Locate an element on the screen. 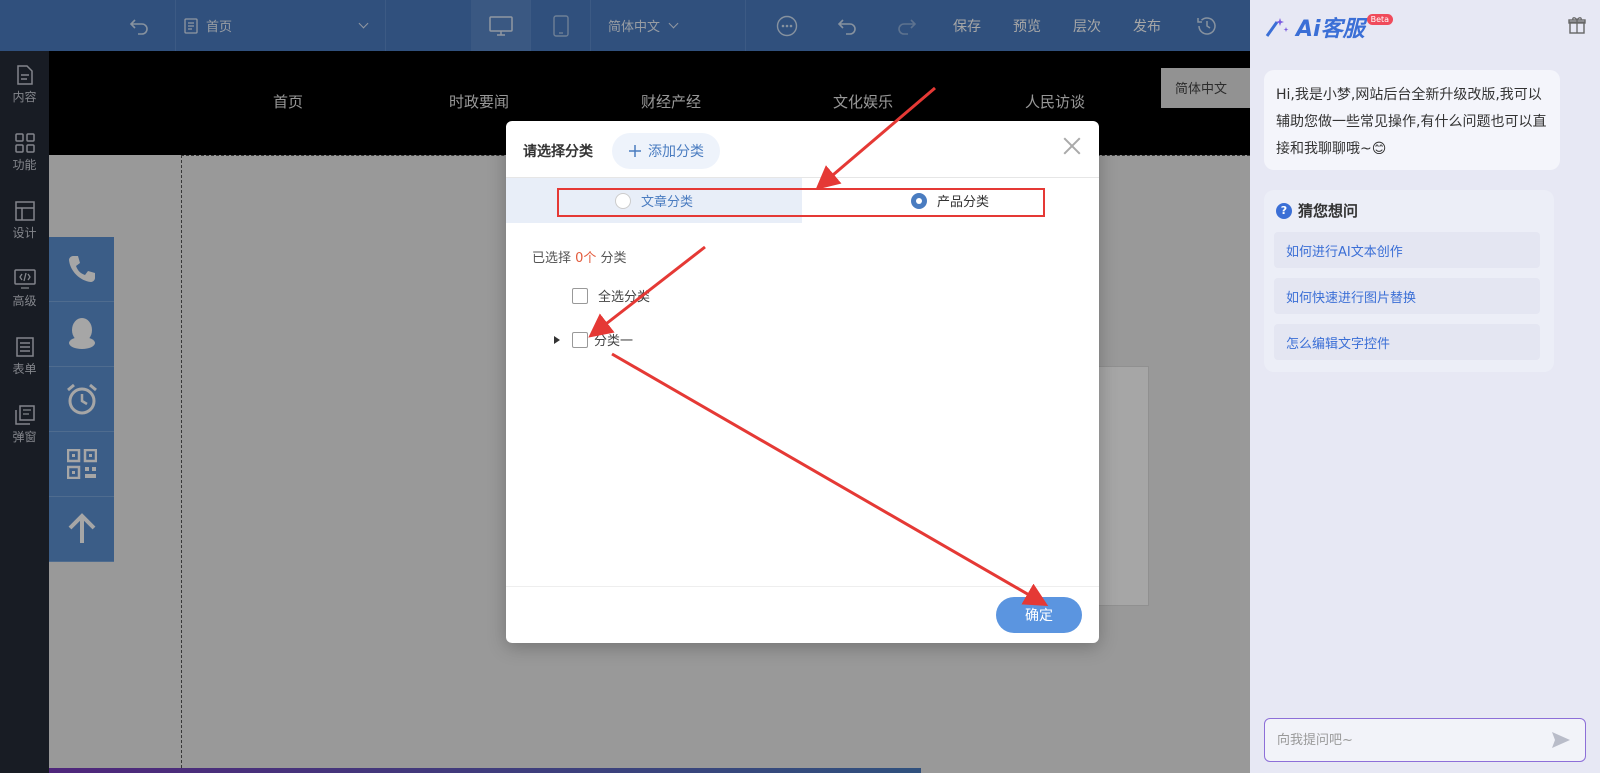 The height and width of the screenshot is (773, 1600). suggested-question-item: 如何快速进行图片替换 is located at coordinates (1407, 296).